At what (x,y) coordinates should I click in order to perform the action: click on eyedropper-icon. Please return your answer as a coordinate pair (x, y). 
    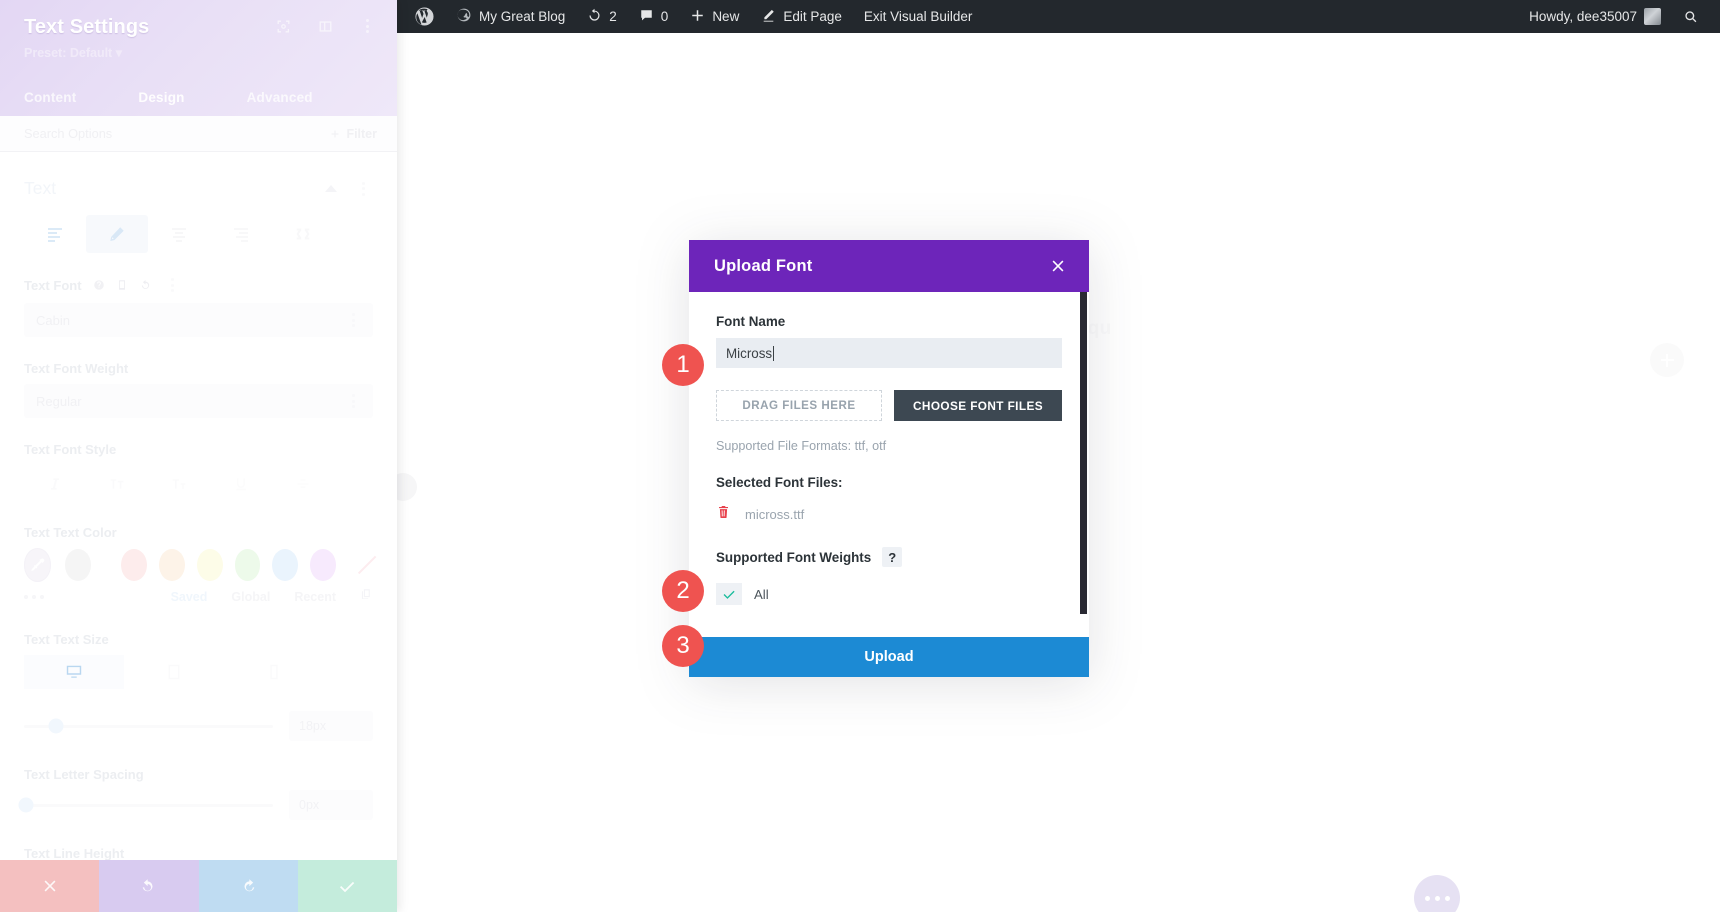
    Looking at the image, I should click on (38, 565).